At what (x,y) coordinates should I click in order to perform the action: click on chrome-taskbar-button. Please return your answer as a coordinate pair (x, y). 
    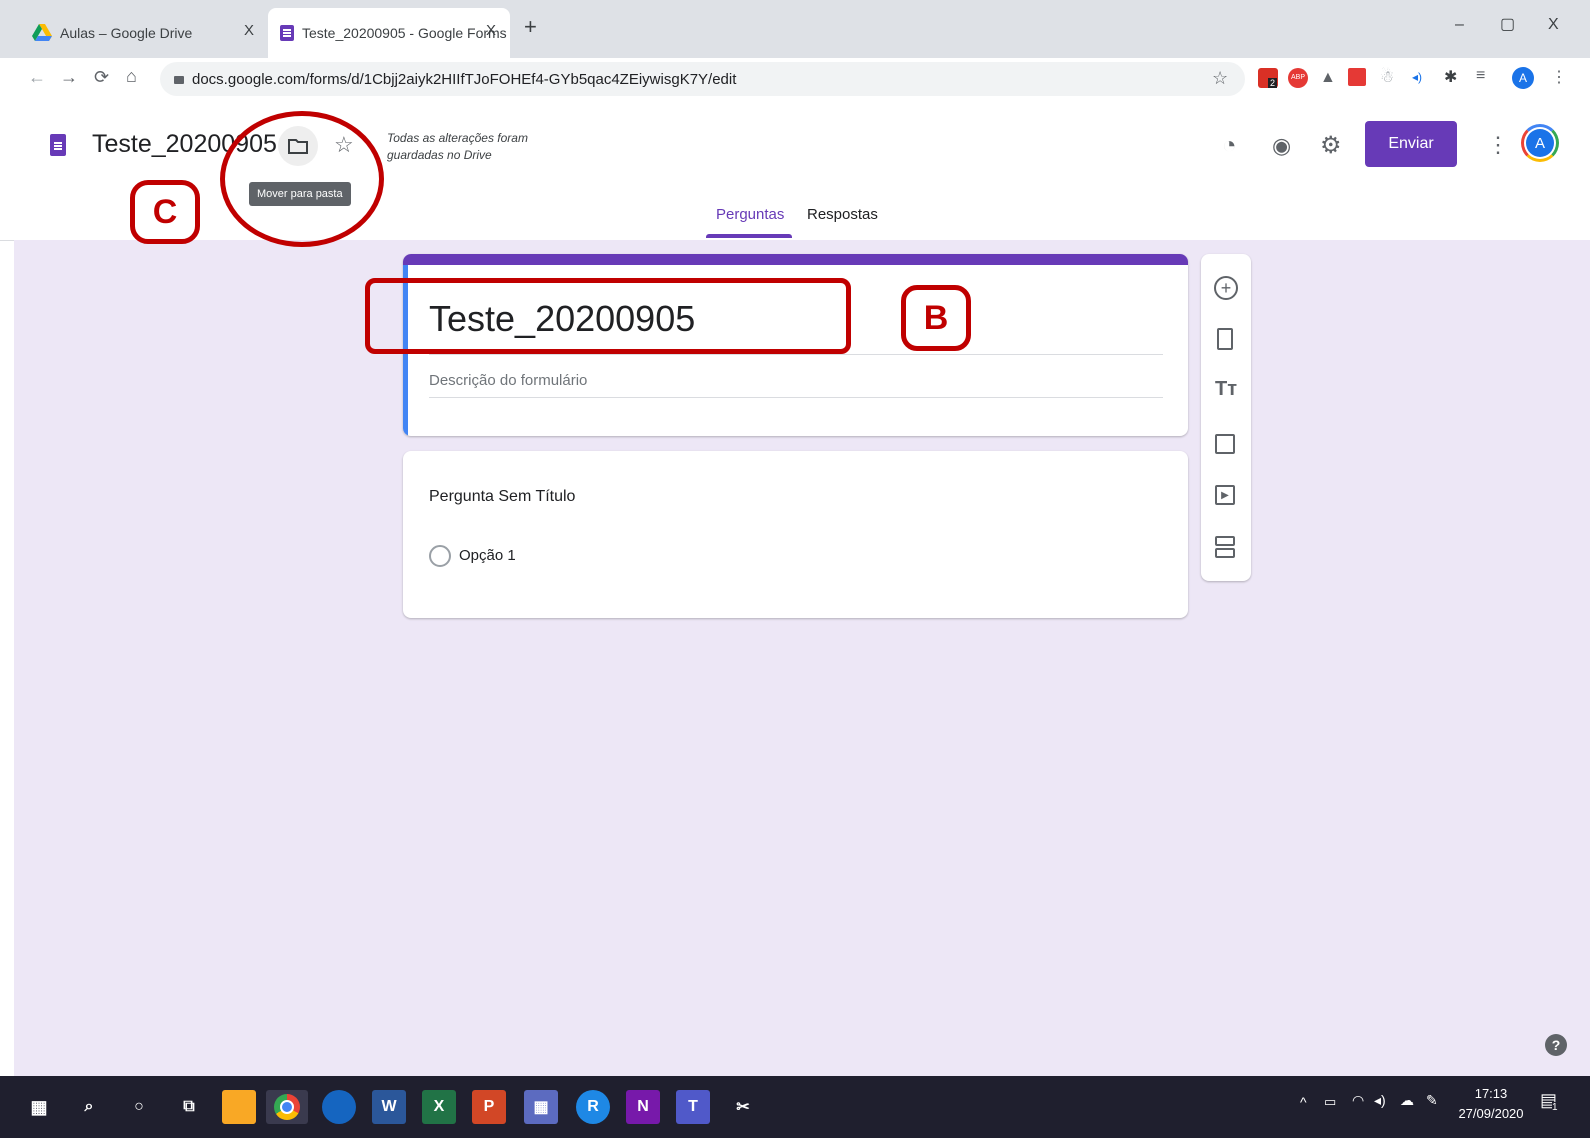
    Looking at the image, I should click on (287, 1107).